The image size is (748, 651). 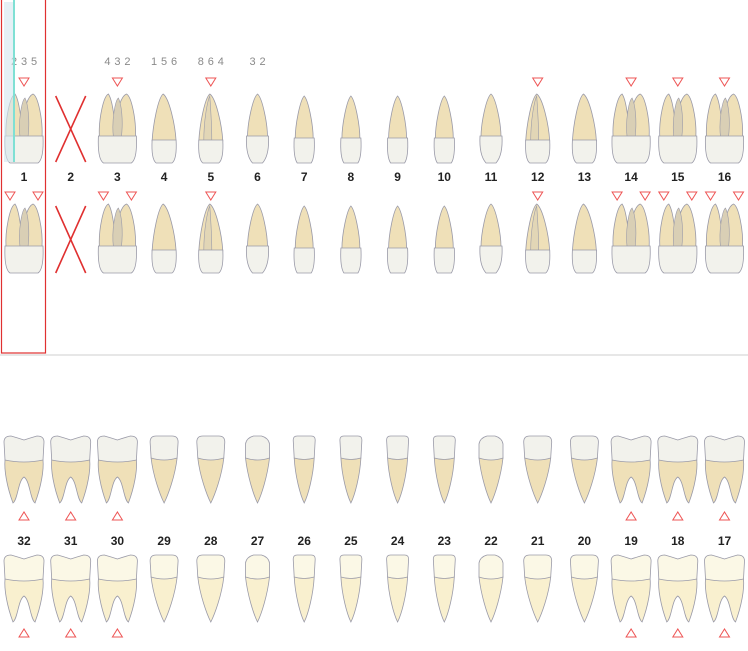 What do you see at coordinates (538, 529) in the screenshot?
I see `tooth-21: 21` at bounding box center [538, 529].